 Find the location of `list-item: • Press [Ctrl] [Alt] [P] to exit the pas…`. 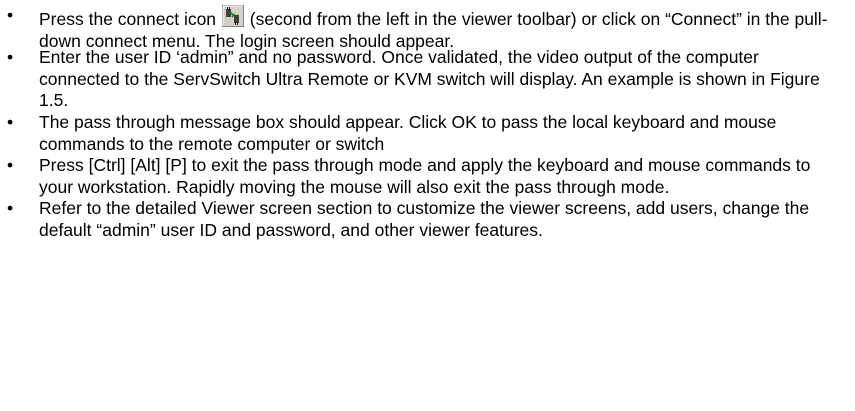

list-item: • Press [Ctrl] [Alt] [P] to exit the pas… is located at coordinates (414, 176).